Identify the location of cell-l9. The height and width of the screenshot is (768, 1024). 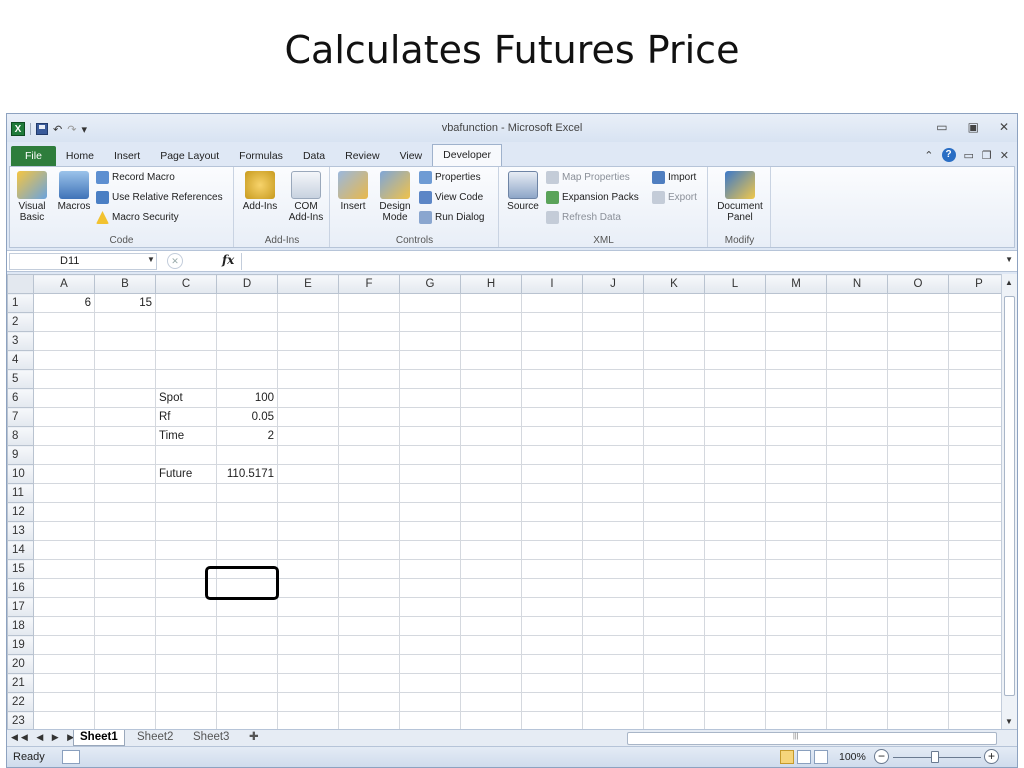
(735, 455).